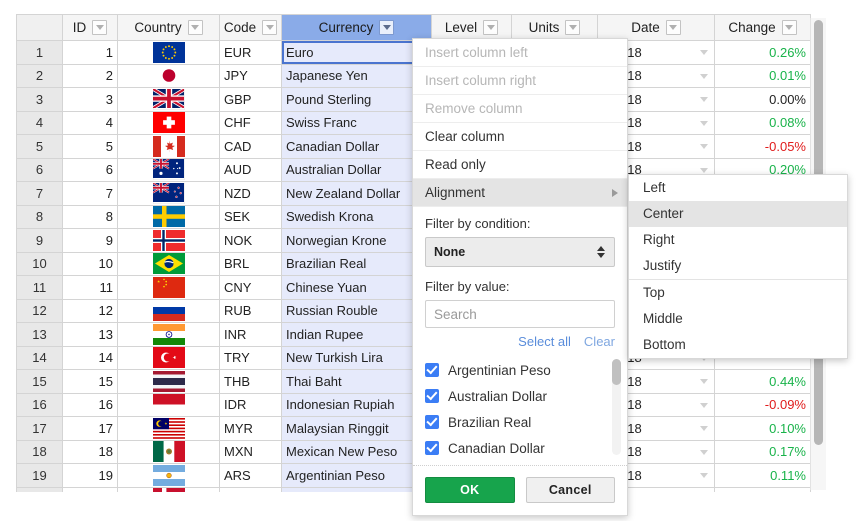 The height and width of the screenshot is (521, 861). I want to click on column-header-currency: Currency, so click(356, 27).